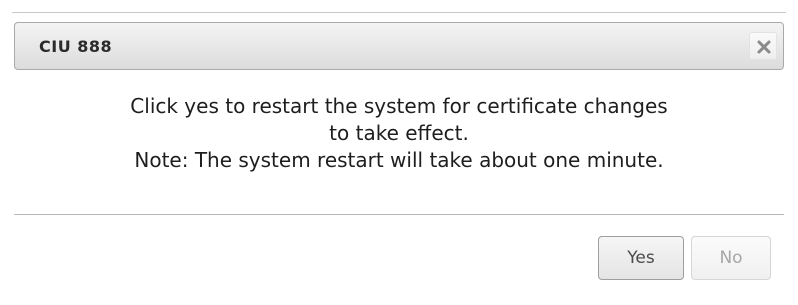 The image size is (798, 305). Describe the element at coordinates (399, 214) in the screenshot. I see `footer-divider` at that location.